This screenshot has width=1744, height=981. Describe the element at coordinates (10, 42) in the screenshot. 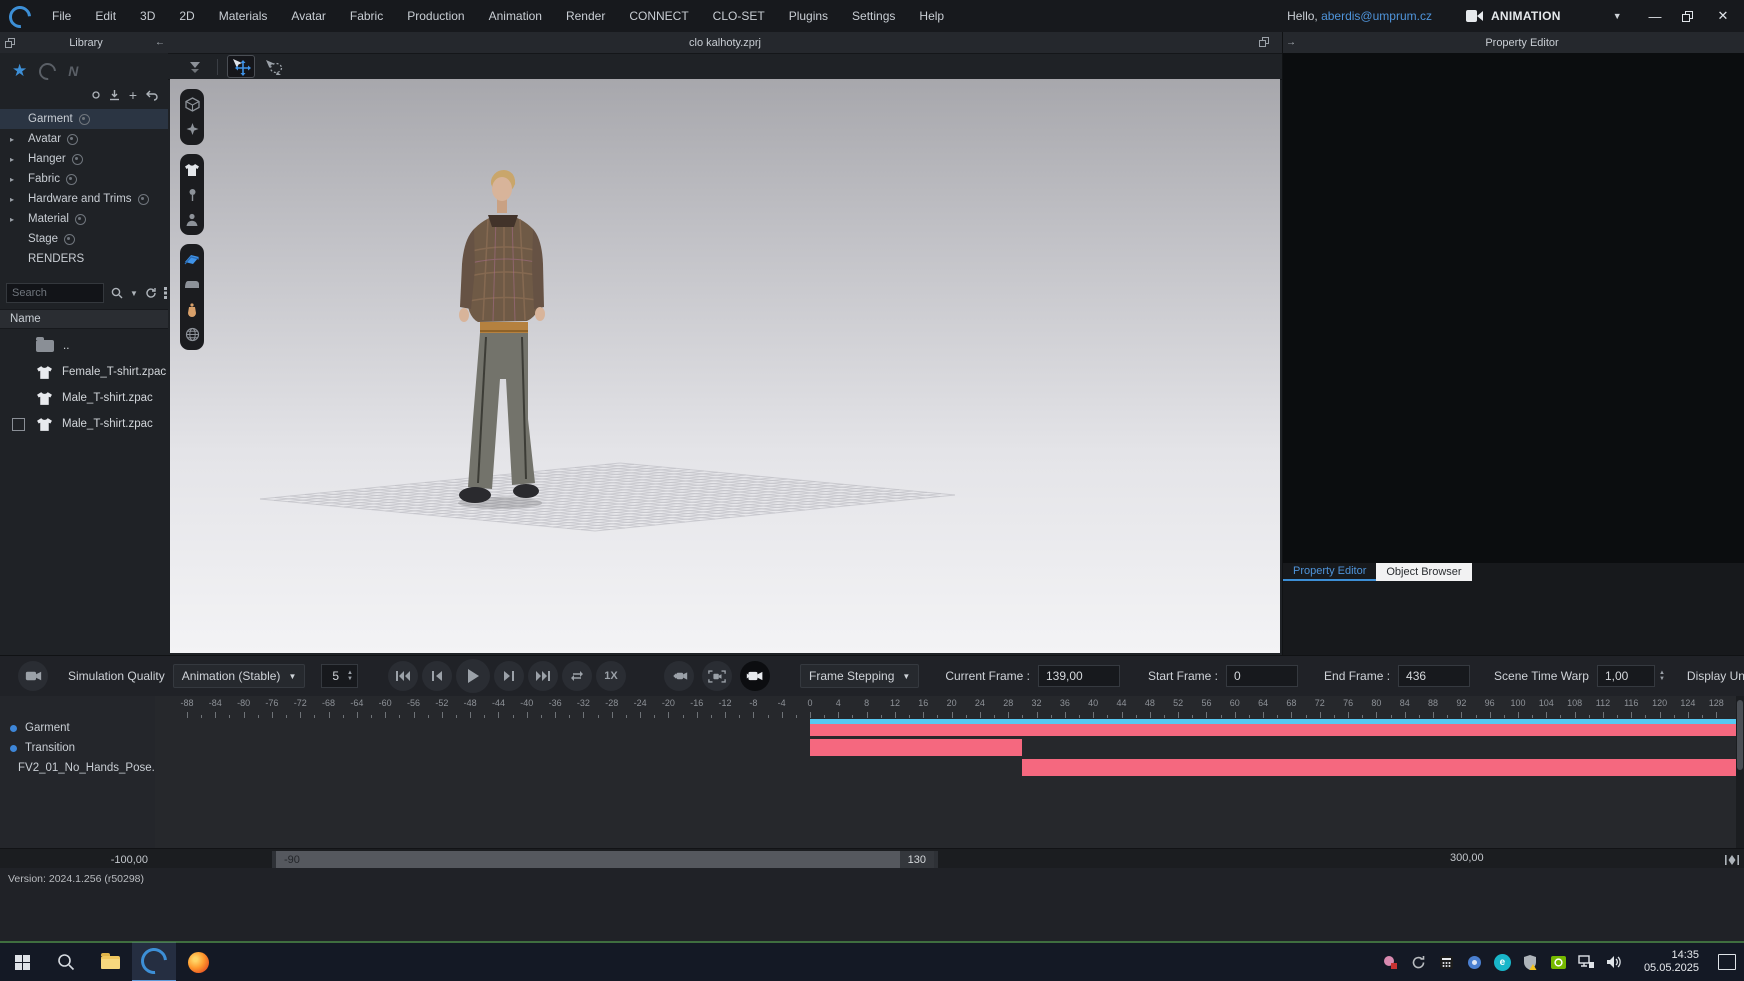

I see `library-popout-icon` at that location.